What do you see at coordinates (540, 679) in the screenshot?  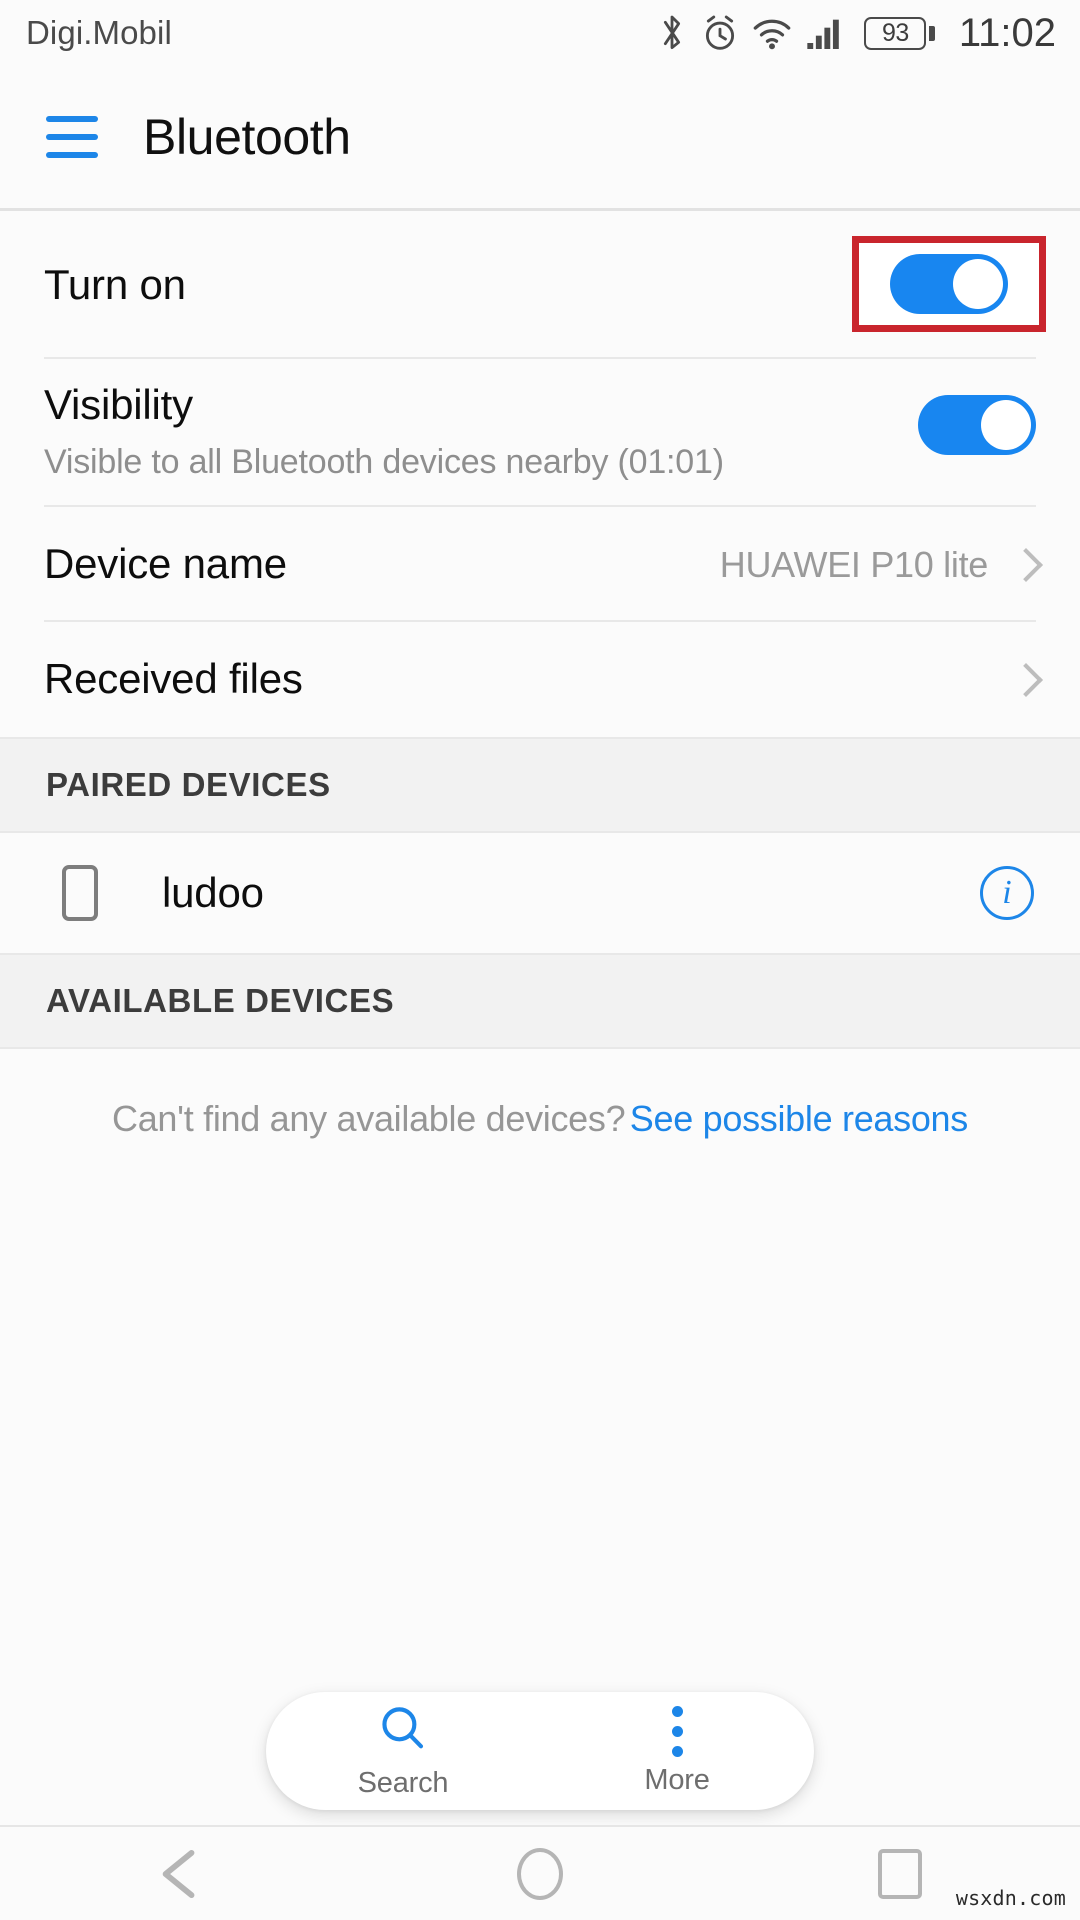 I see `setting-row-received-files: Received files` at bounding box center [540, 679].